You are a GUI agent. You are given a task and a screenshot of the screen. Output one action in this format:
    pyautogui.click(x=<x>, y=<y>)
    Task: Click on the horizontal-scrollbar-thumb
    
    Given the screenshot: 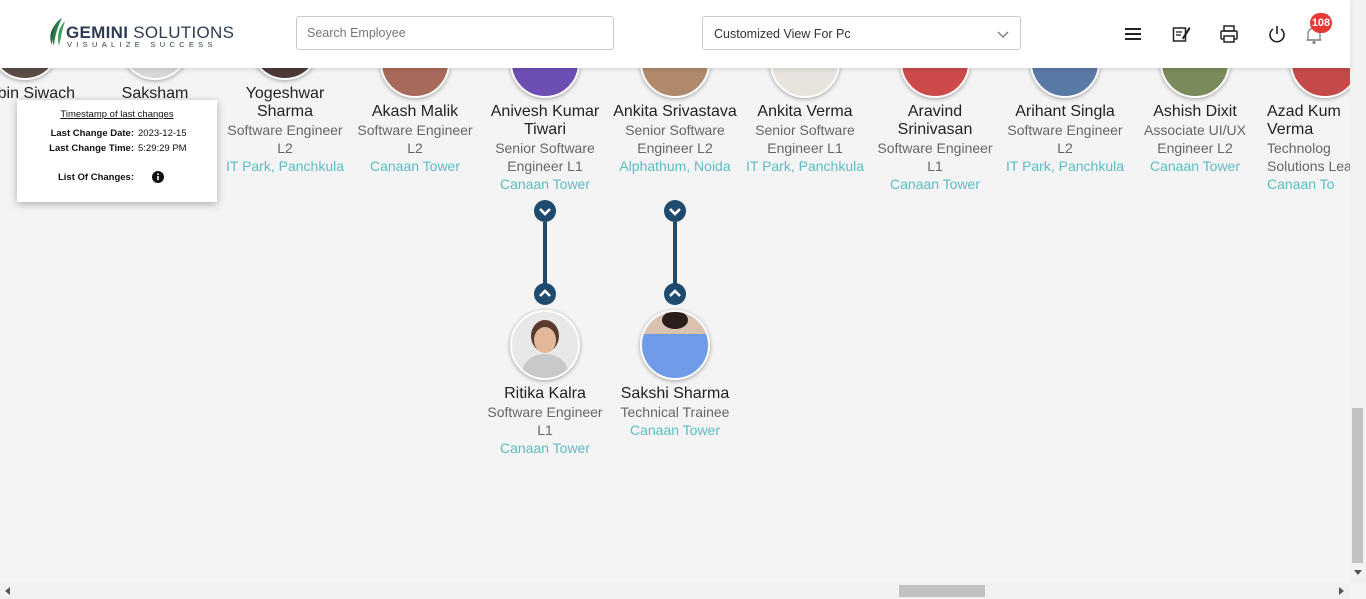 What is the action you would take?
    pyautogui.click(x=942, y=591)
    